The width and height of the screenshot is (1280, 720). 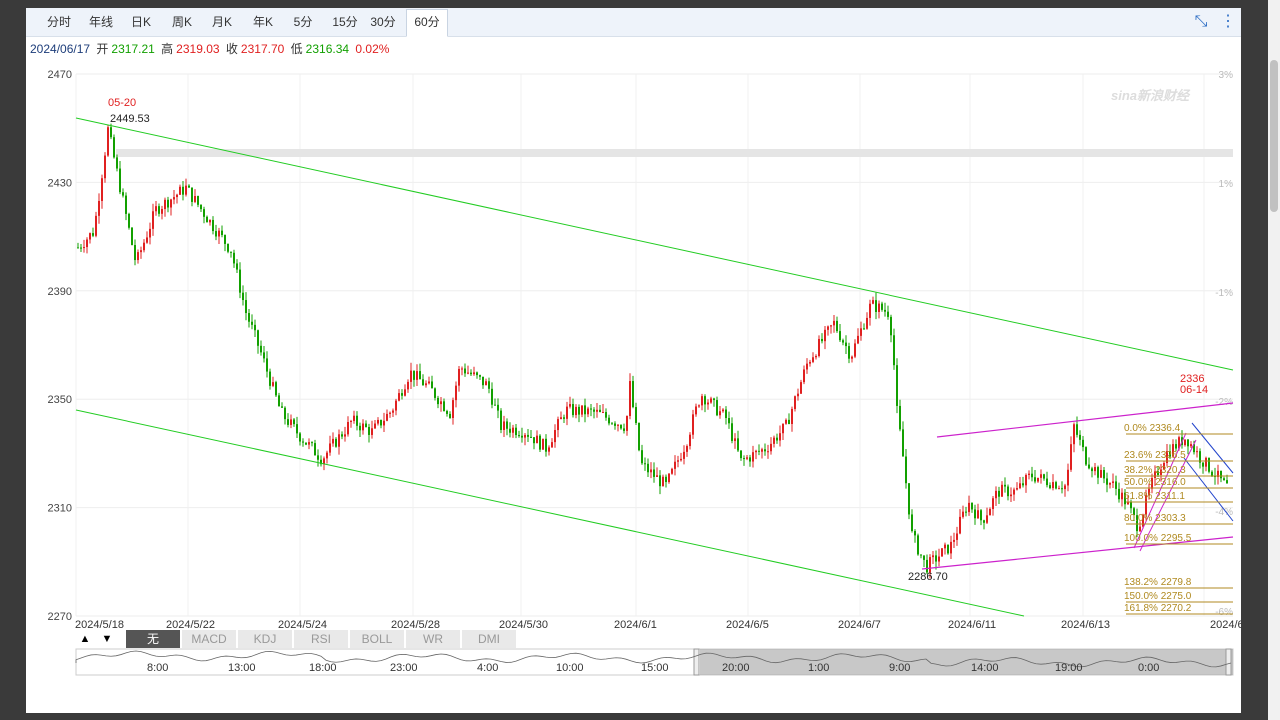 I want to click on x-tick-label: 2024/6/1, so click(x=635, y=625).